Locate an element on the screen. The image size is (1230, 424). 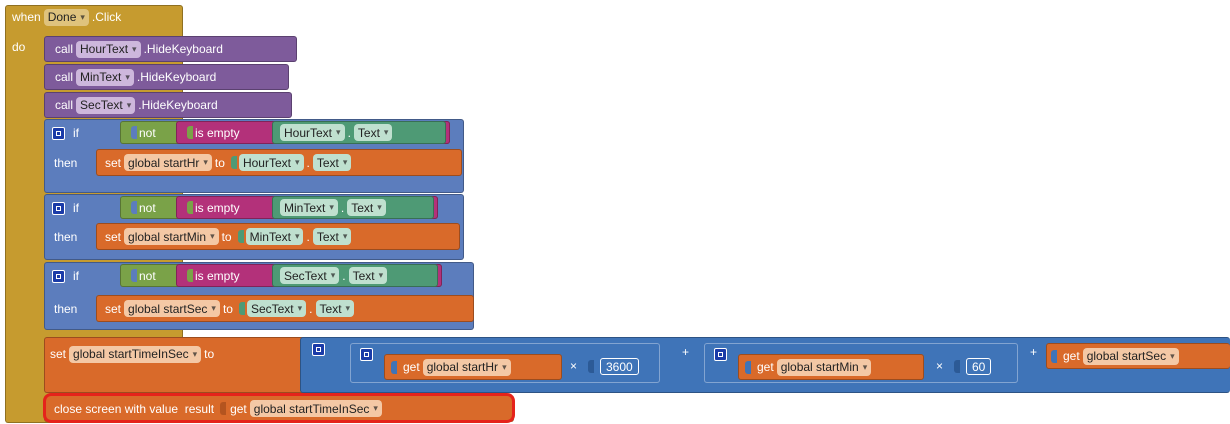
component-dropdown-hourtext: HourText is located at coordinates (108, 49).